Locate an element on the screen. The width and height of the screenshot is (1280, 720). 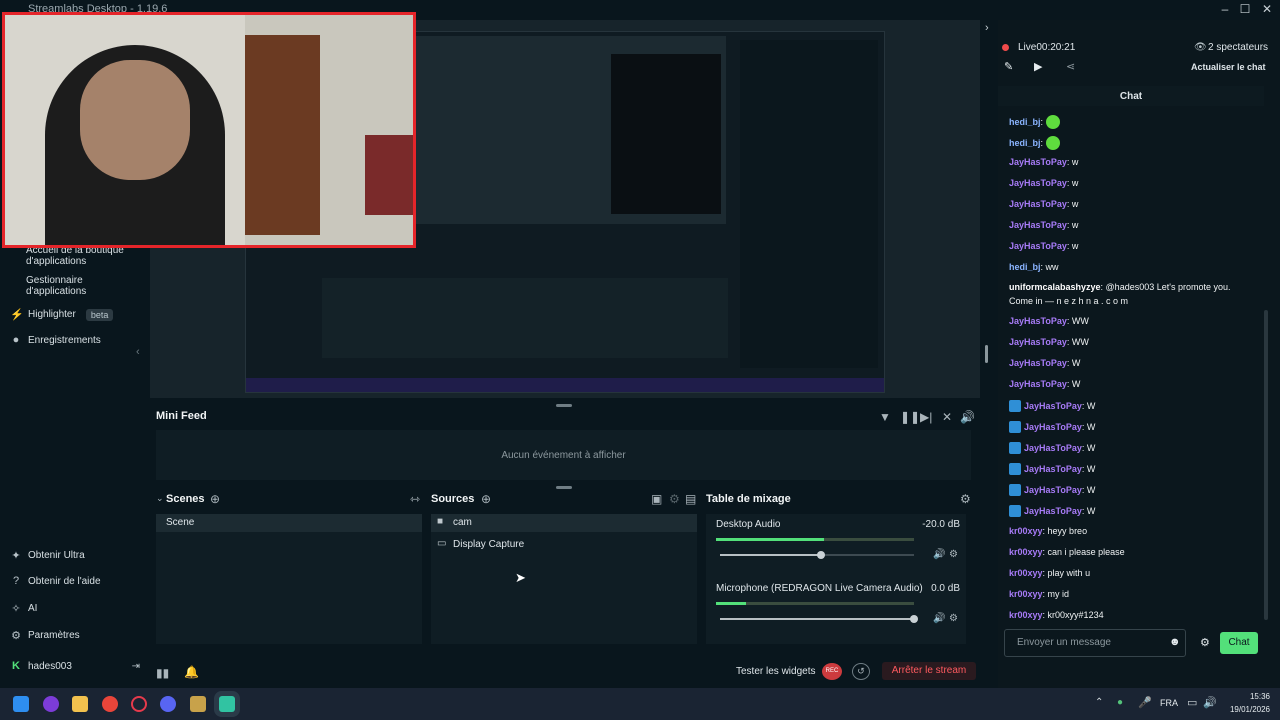
sidebar-item-app-manager: Gestionnaire d'applications is located at coordinates (76, 286).